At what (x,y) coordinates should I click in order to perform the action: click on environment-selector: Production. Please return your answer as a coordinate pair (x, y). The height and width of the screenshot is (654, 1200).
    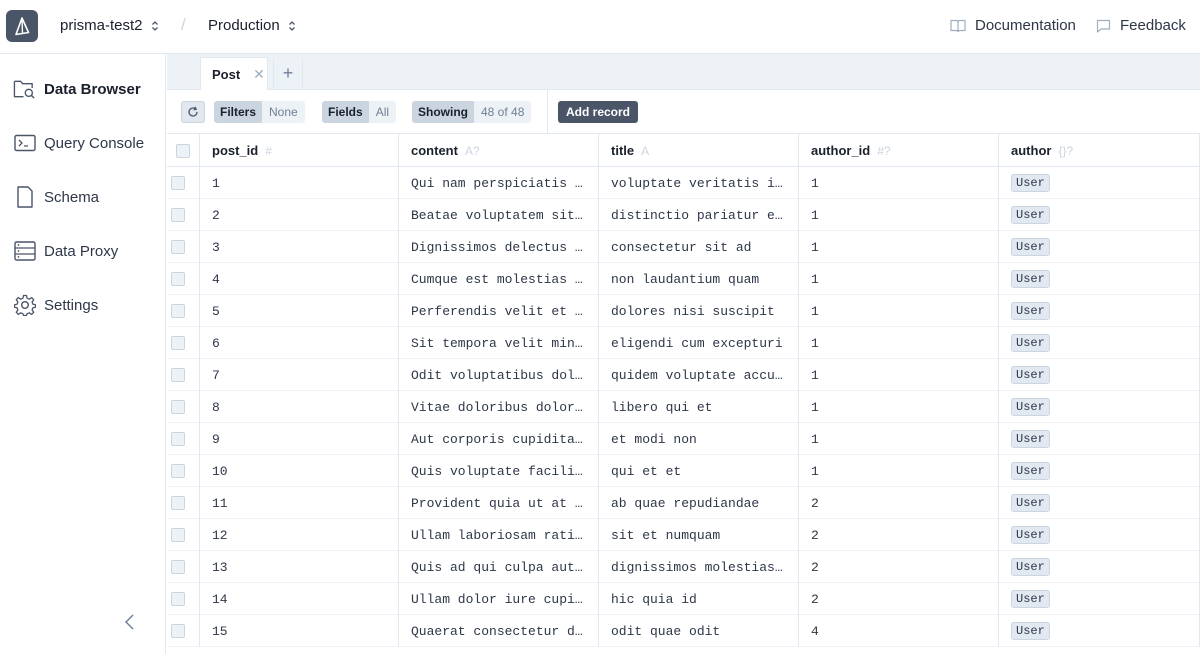
    Looking at the image, I should click on (252, 25).